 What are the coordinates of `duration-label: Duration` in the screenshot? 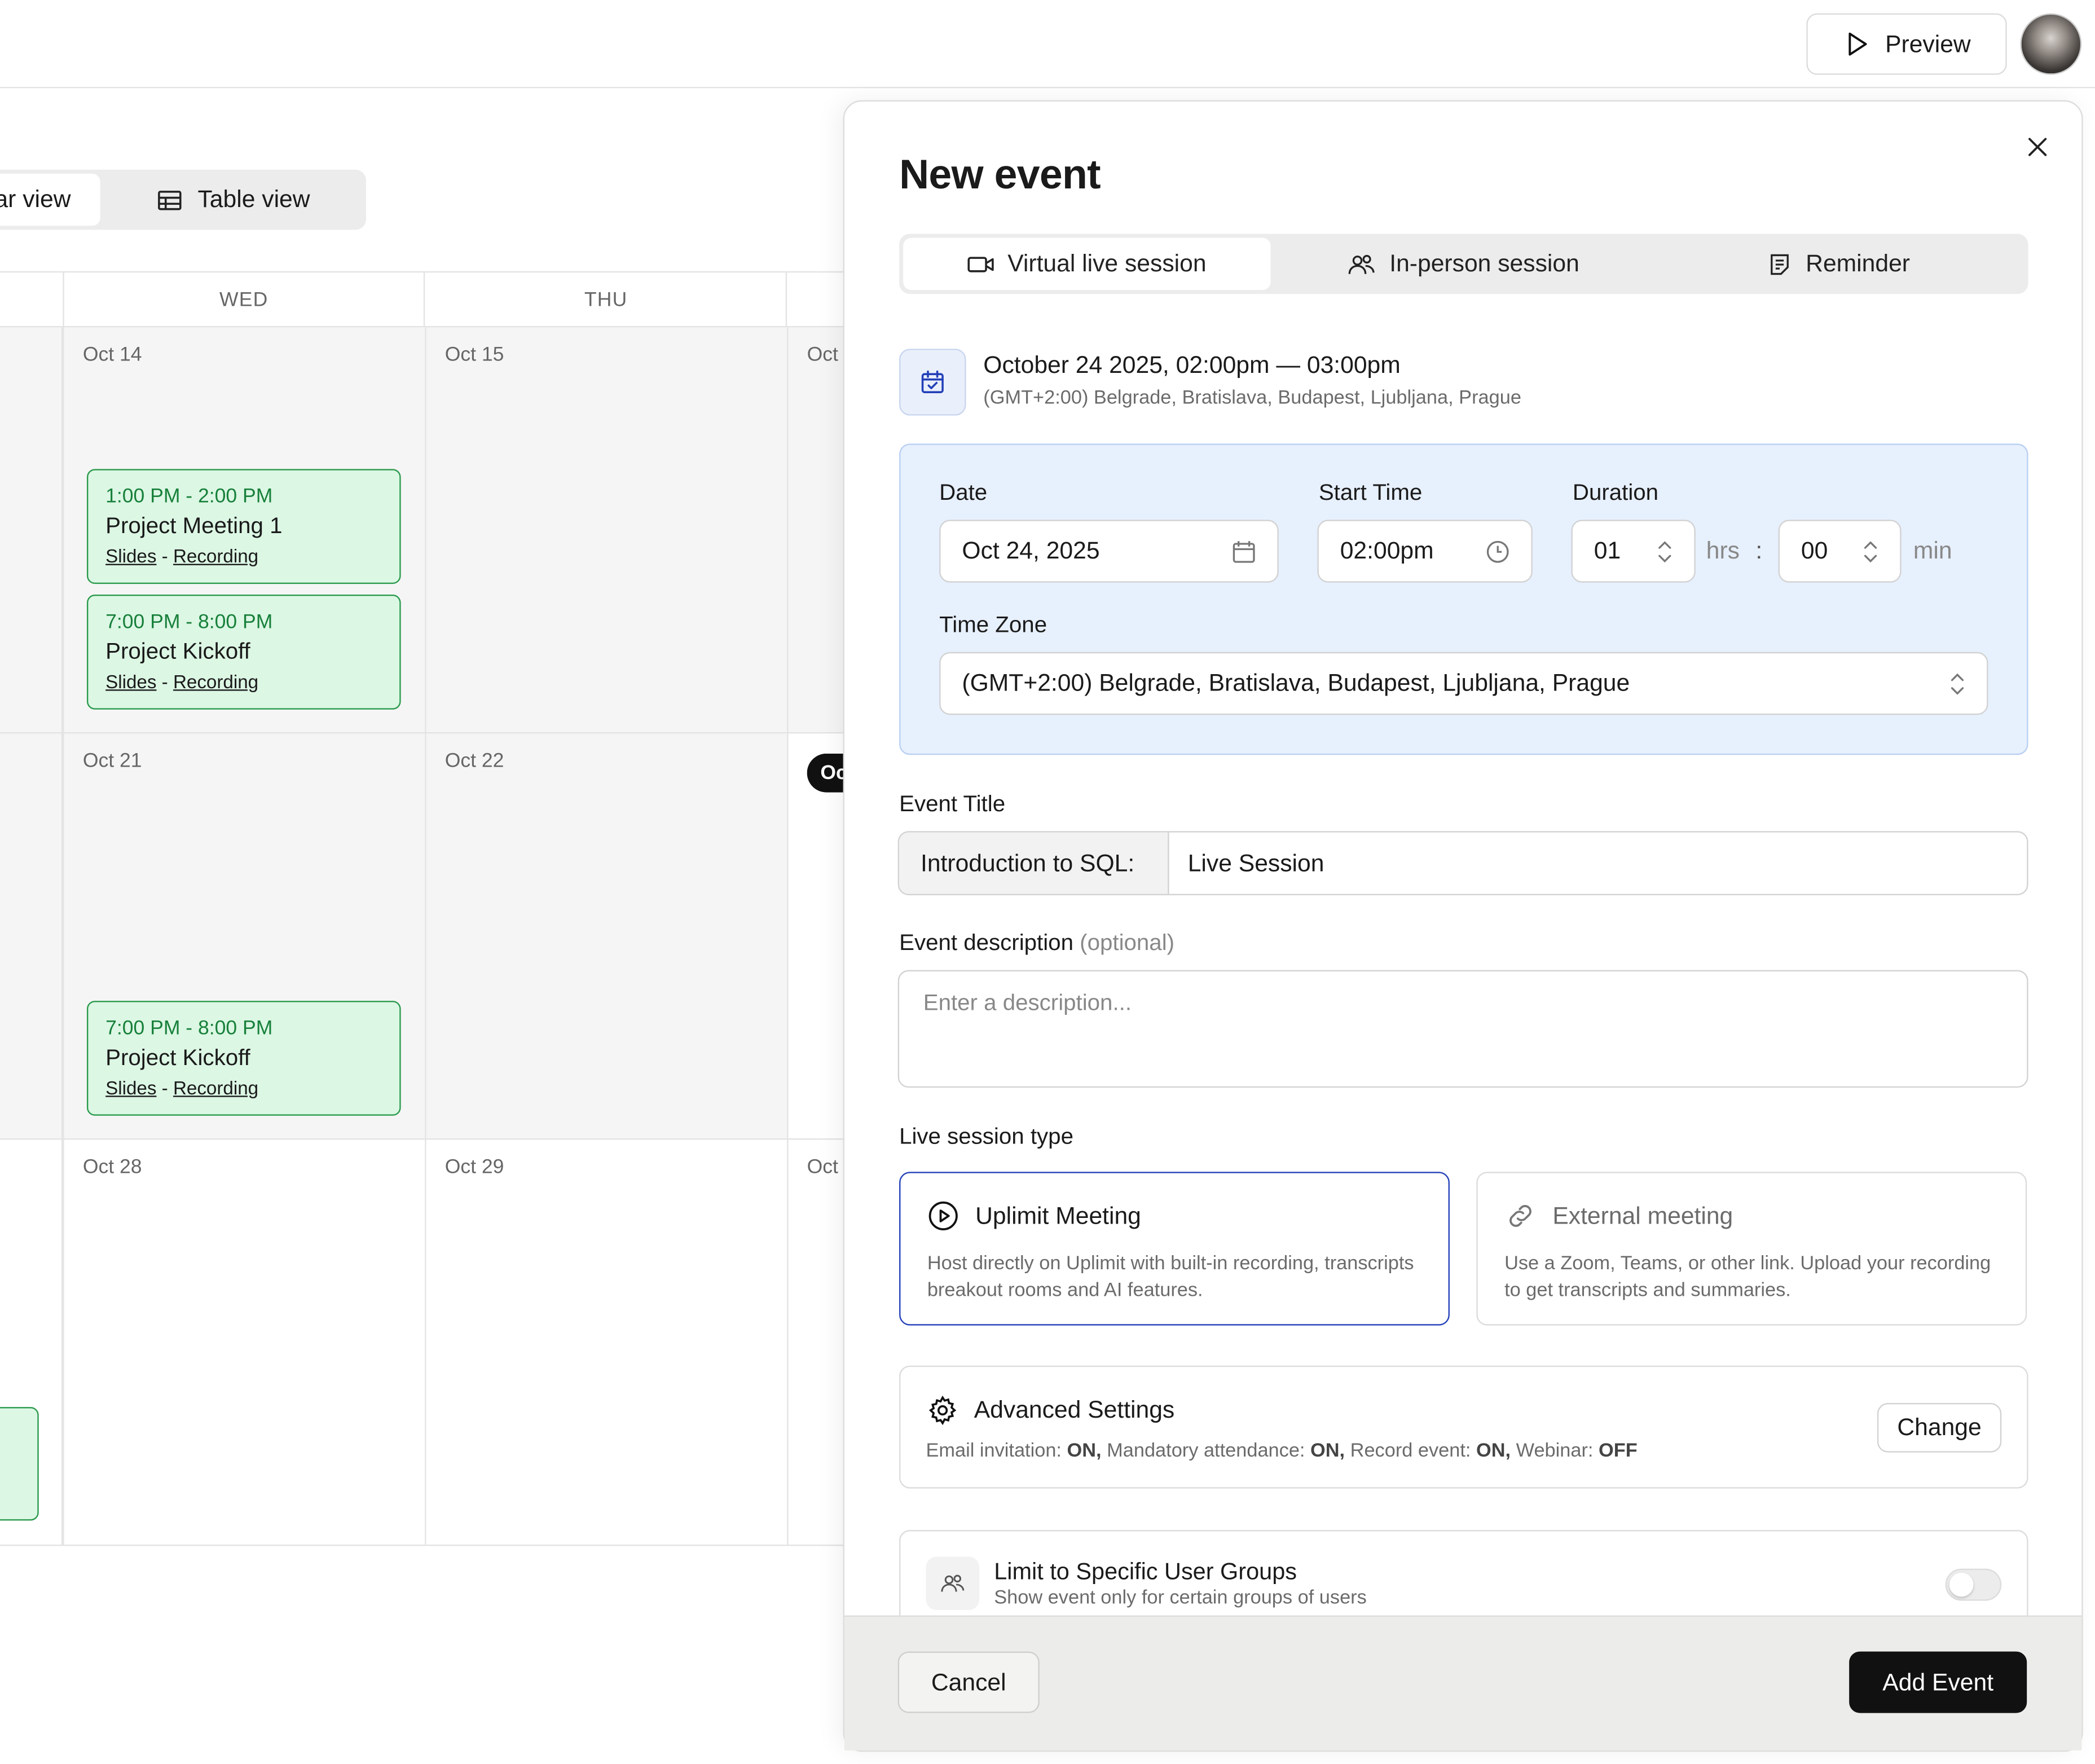 It's located at (1615, 492).